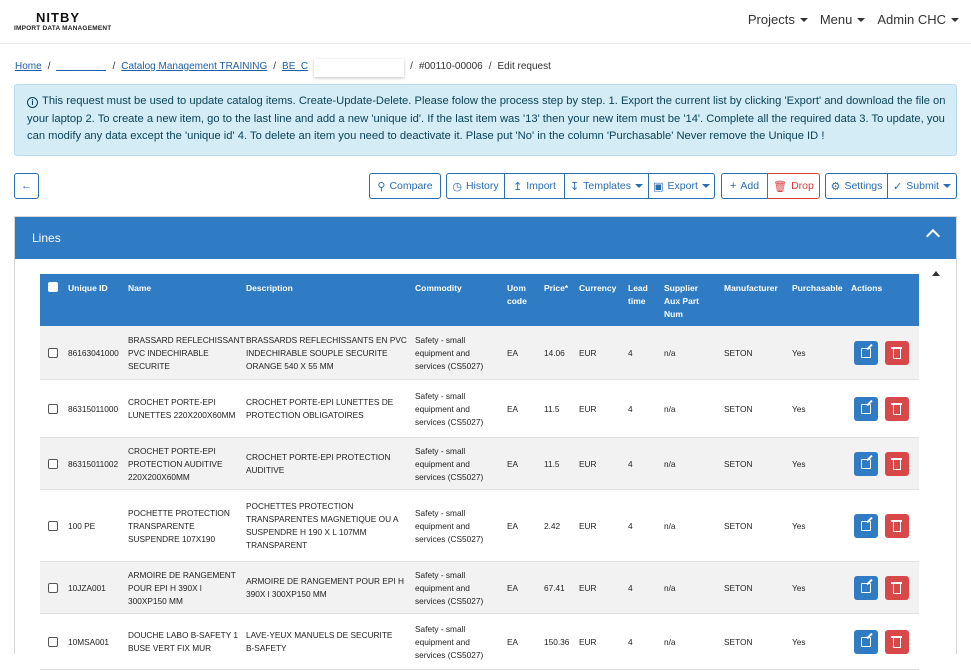  What do you see at coordinates (817, 288) in the screenshot?
I see `col-purchasable: Purchasable` at bounding box center [817, 288].